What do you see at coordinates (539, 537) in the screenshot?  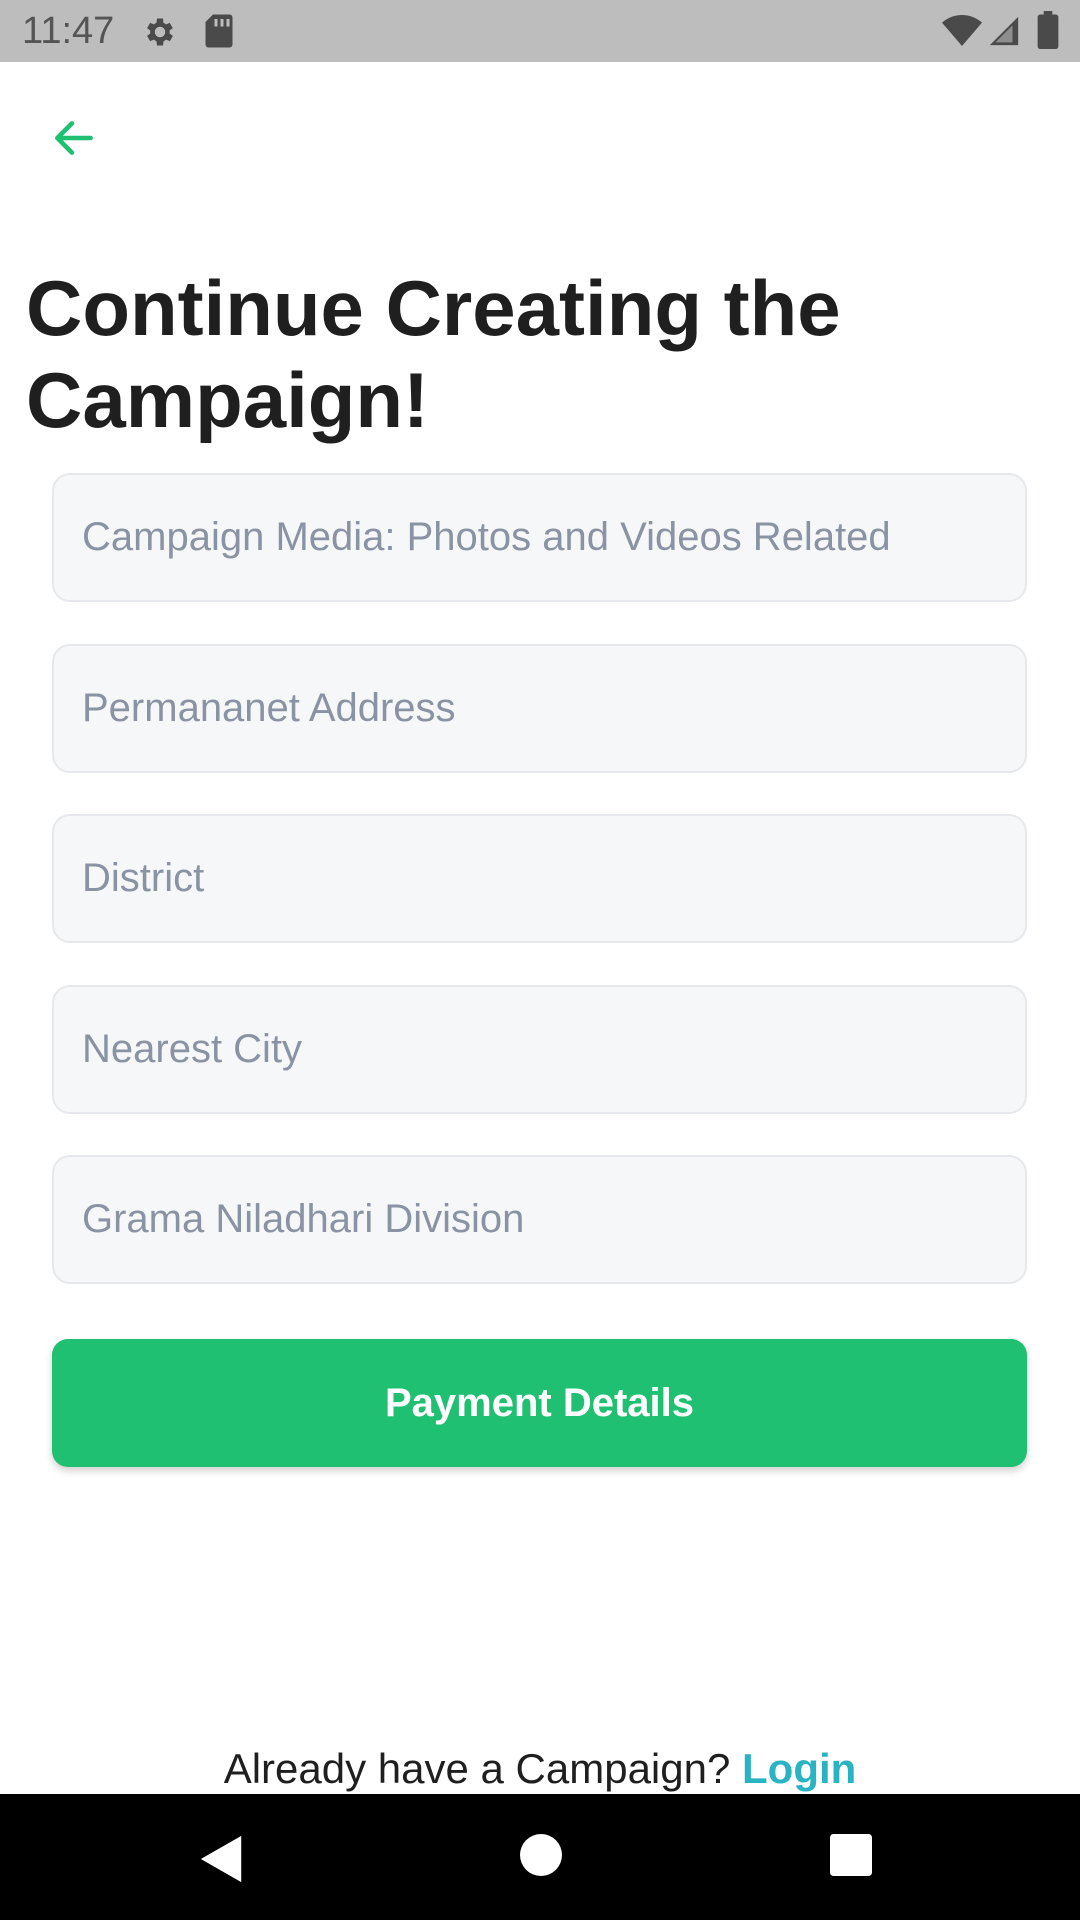 I see `campaign-media-input` at bounding box center [539, 537].